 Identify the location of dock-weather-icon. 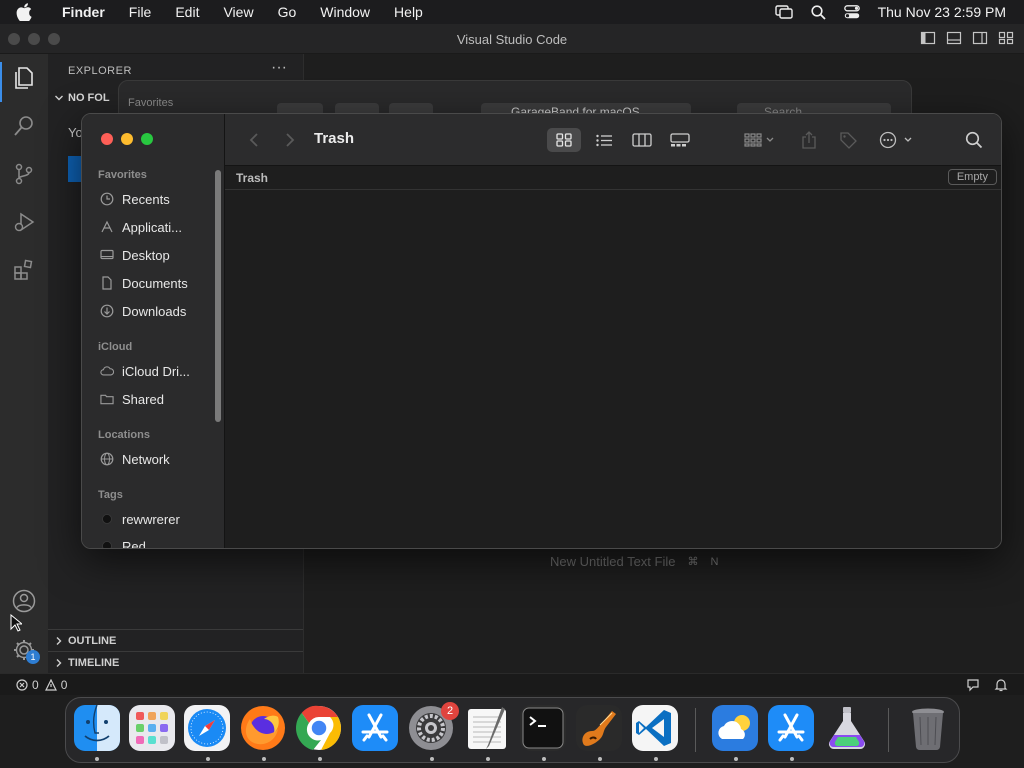
(735, 728).